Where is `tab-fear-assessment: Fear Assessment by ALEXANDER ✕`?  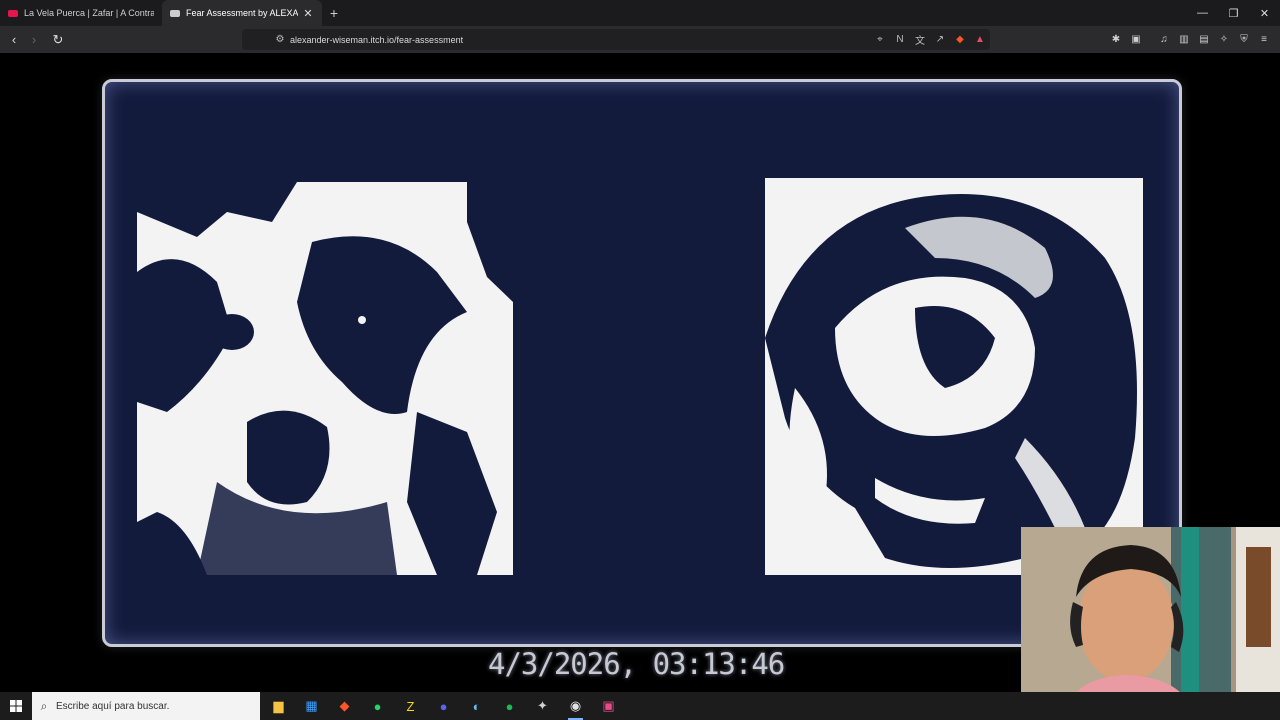 tab-fear-assessment: Fear Assessment by ALEXANDER ✕ is located at coordinates (242, 13).